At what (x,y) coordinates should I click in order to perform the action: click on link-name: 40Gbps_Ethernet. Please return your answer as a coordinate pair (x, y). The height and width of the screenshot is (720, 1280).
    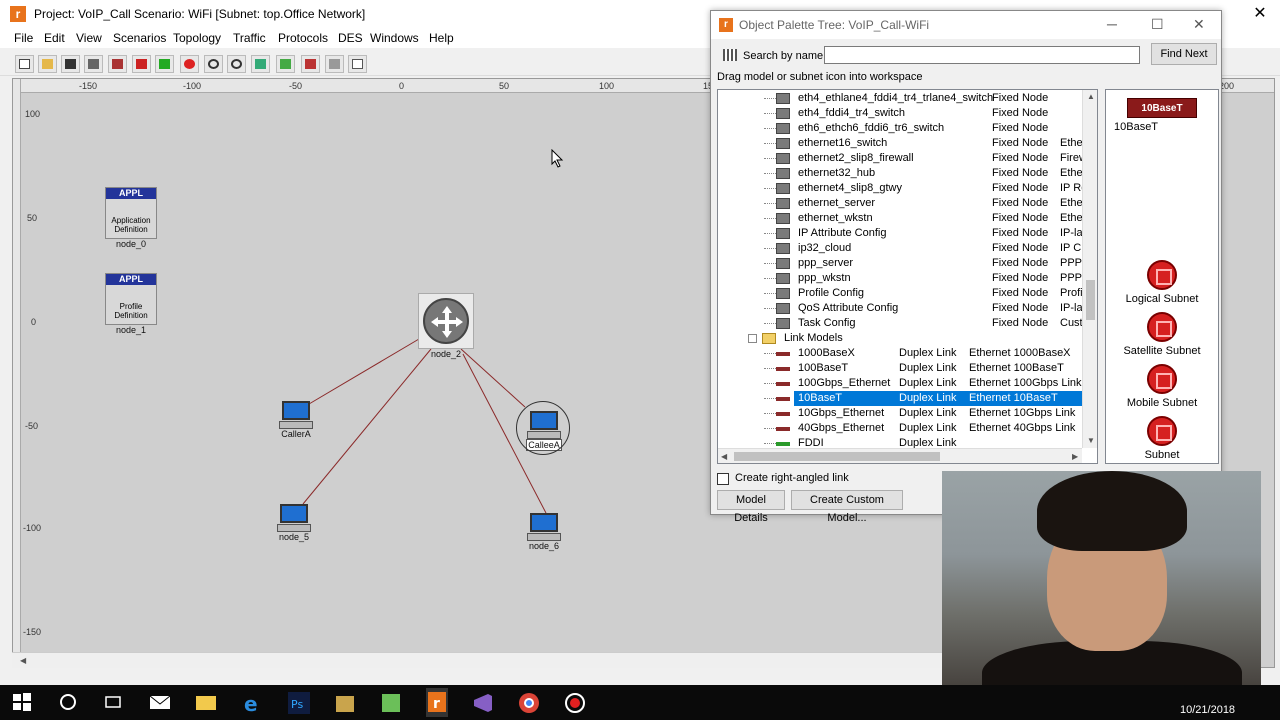
    Looking at the image, I should click on (841, 428).